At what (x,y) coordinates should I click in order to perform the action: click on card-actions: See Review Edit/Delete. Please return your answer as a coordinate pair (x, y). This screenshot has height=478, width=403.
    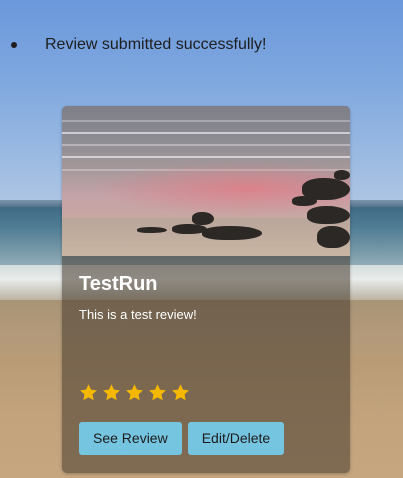
    Looking at the image, I should click on (182, 438).